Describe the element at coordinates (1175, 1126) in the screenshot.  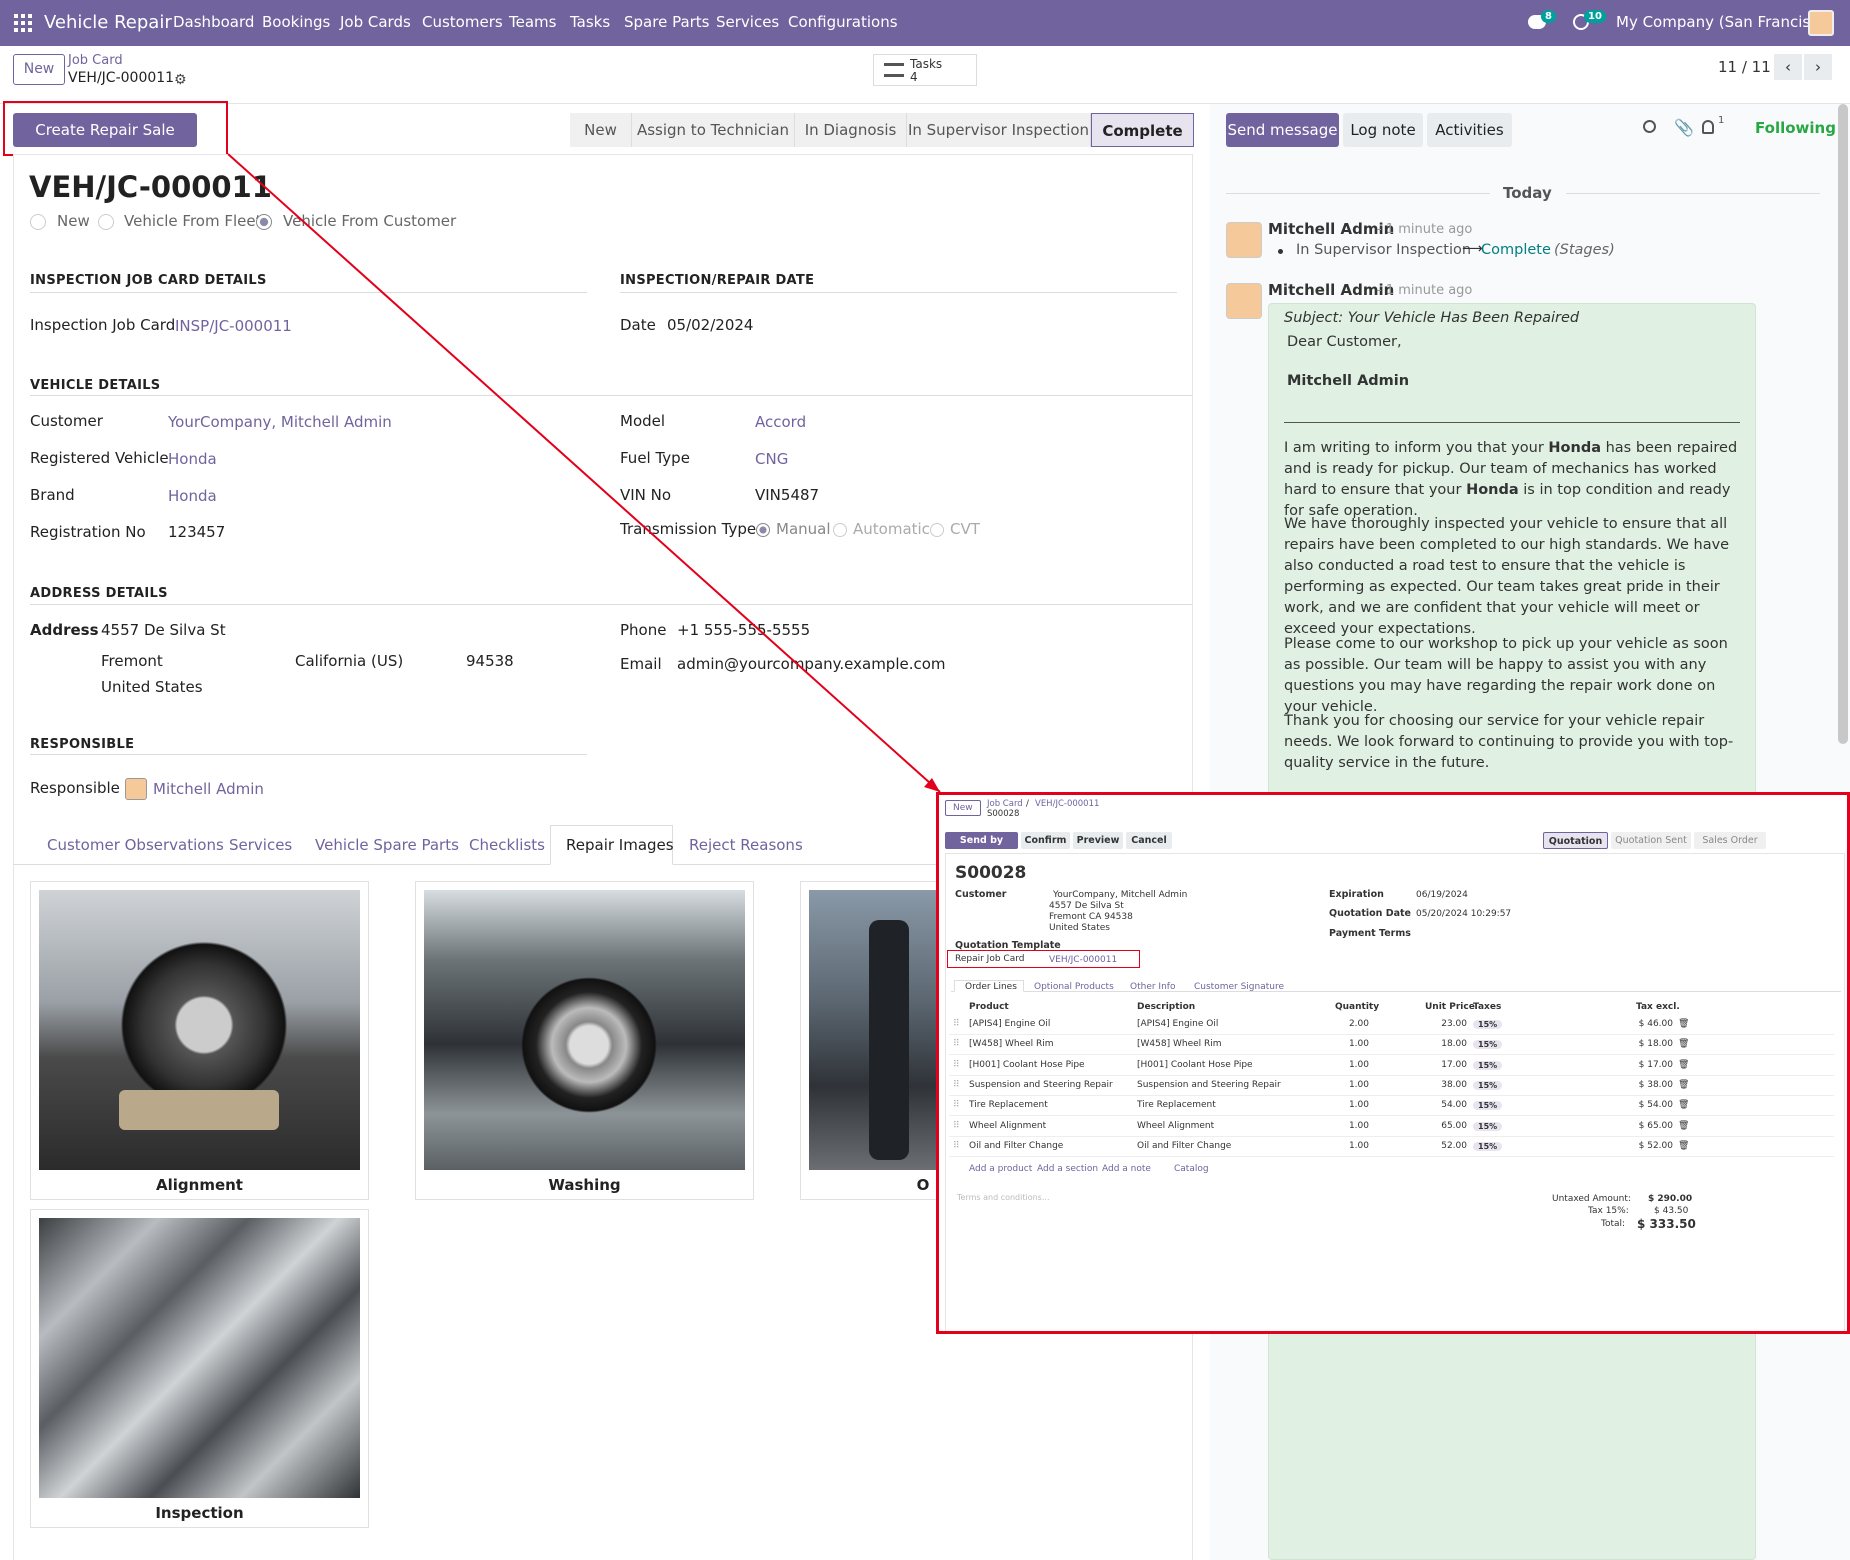
I see `quote-line-description: Wheel Alignment` at that location.